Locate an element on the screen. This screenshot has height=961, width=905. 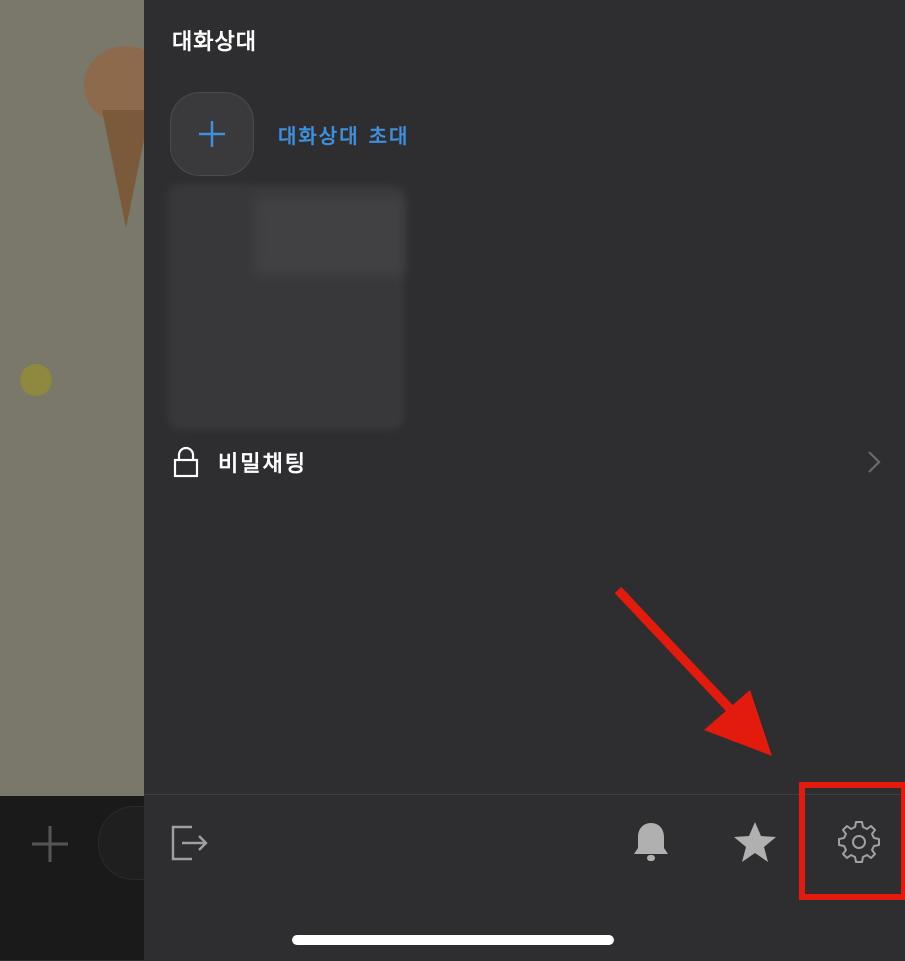
annotation-arrow is located at coordinates (693, 671).